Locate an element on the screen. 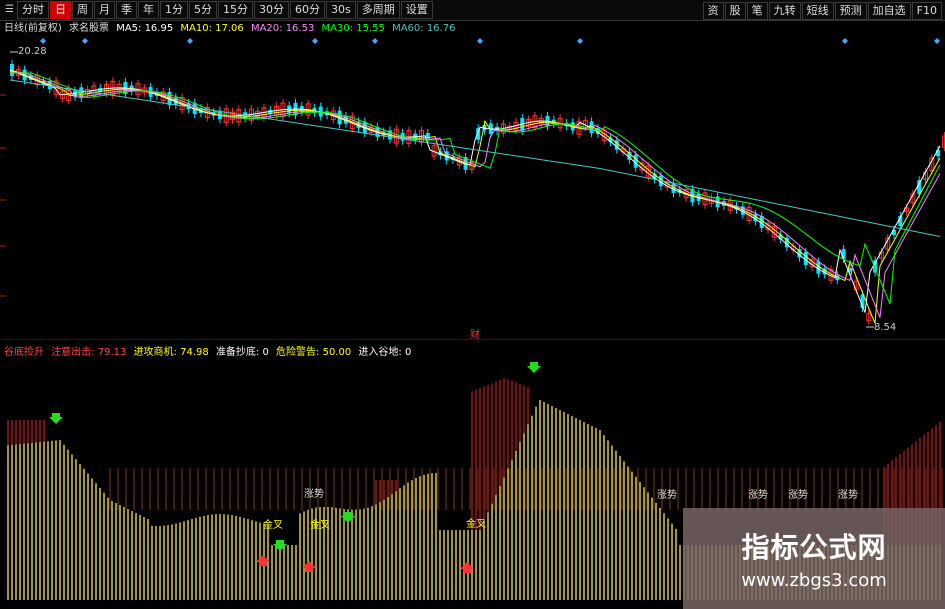  watermark: 指标公式网 www.zbgs3.com is located at coordinates (814, 558).